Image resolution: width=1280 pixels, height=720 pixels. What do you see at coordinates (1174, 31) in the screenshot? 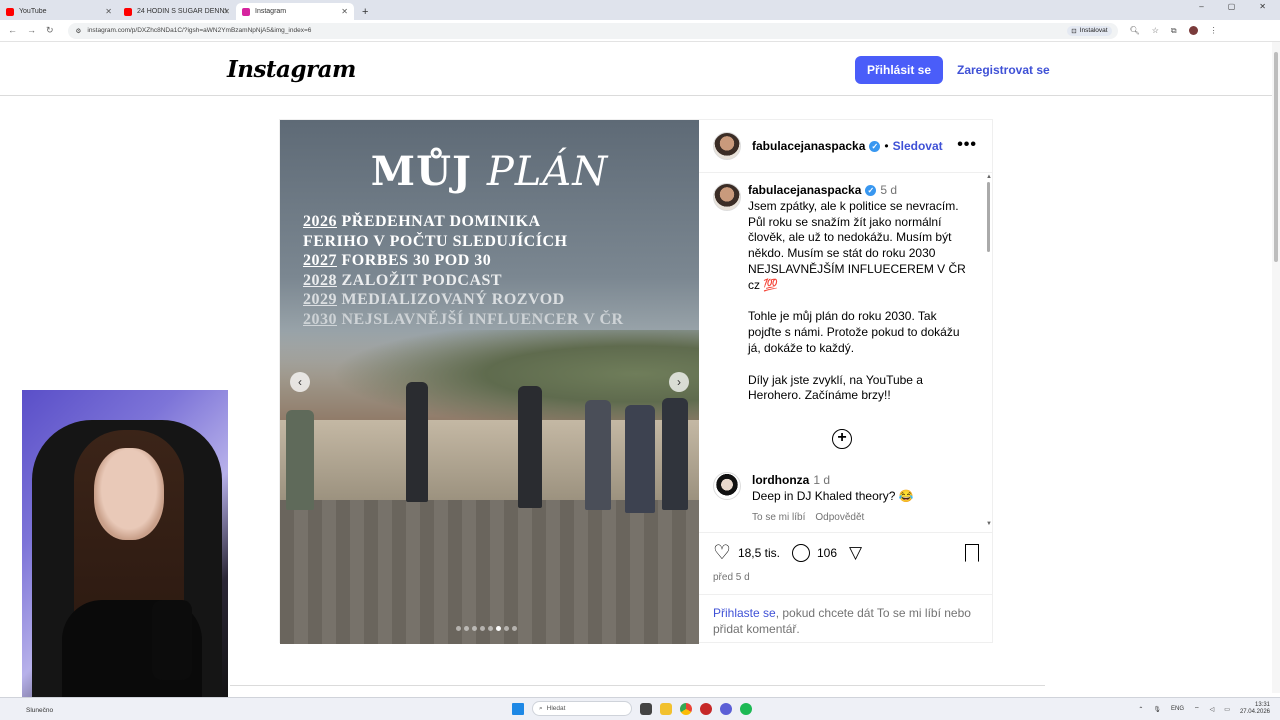
I see `extensions-icon: ⧉` at bounding box center [1174, 31].